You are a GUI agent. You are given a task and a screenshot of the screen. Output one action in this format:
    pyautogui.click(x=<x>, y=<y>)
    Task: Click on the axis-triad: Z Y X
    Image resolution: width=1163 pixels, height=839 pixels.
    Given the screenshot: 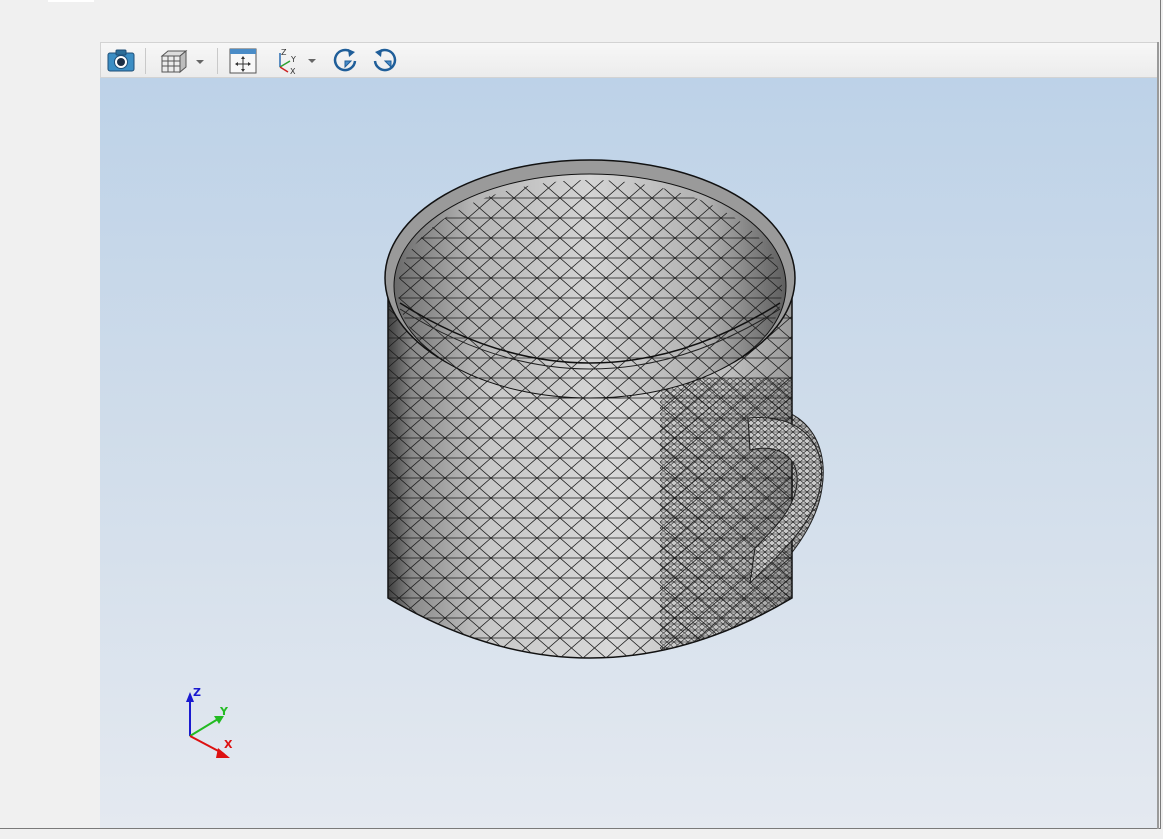 What is the action you would take?
    pyautogui.click(x=209, y=722)
    